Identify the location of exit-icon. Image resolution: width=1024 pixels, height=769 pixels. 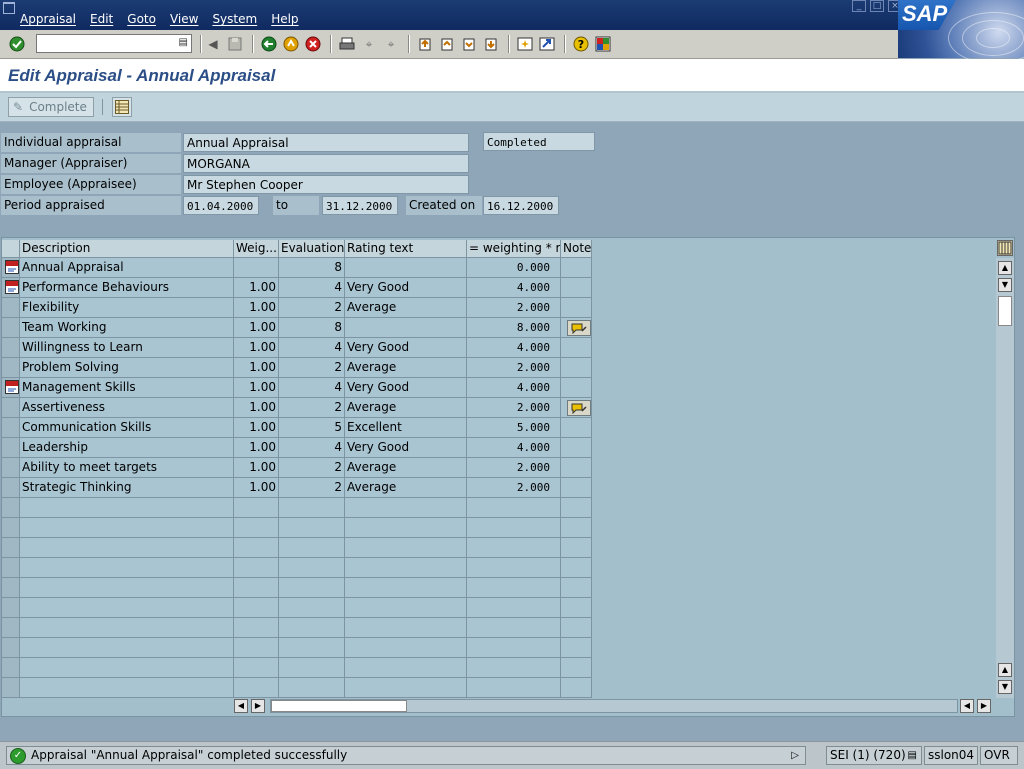
(291, 44).